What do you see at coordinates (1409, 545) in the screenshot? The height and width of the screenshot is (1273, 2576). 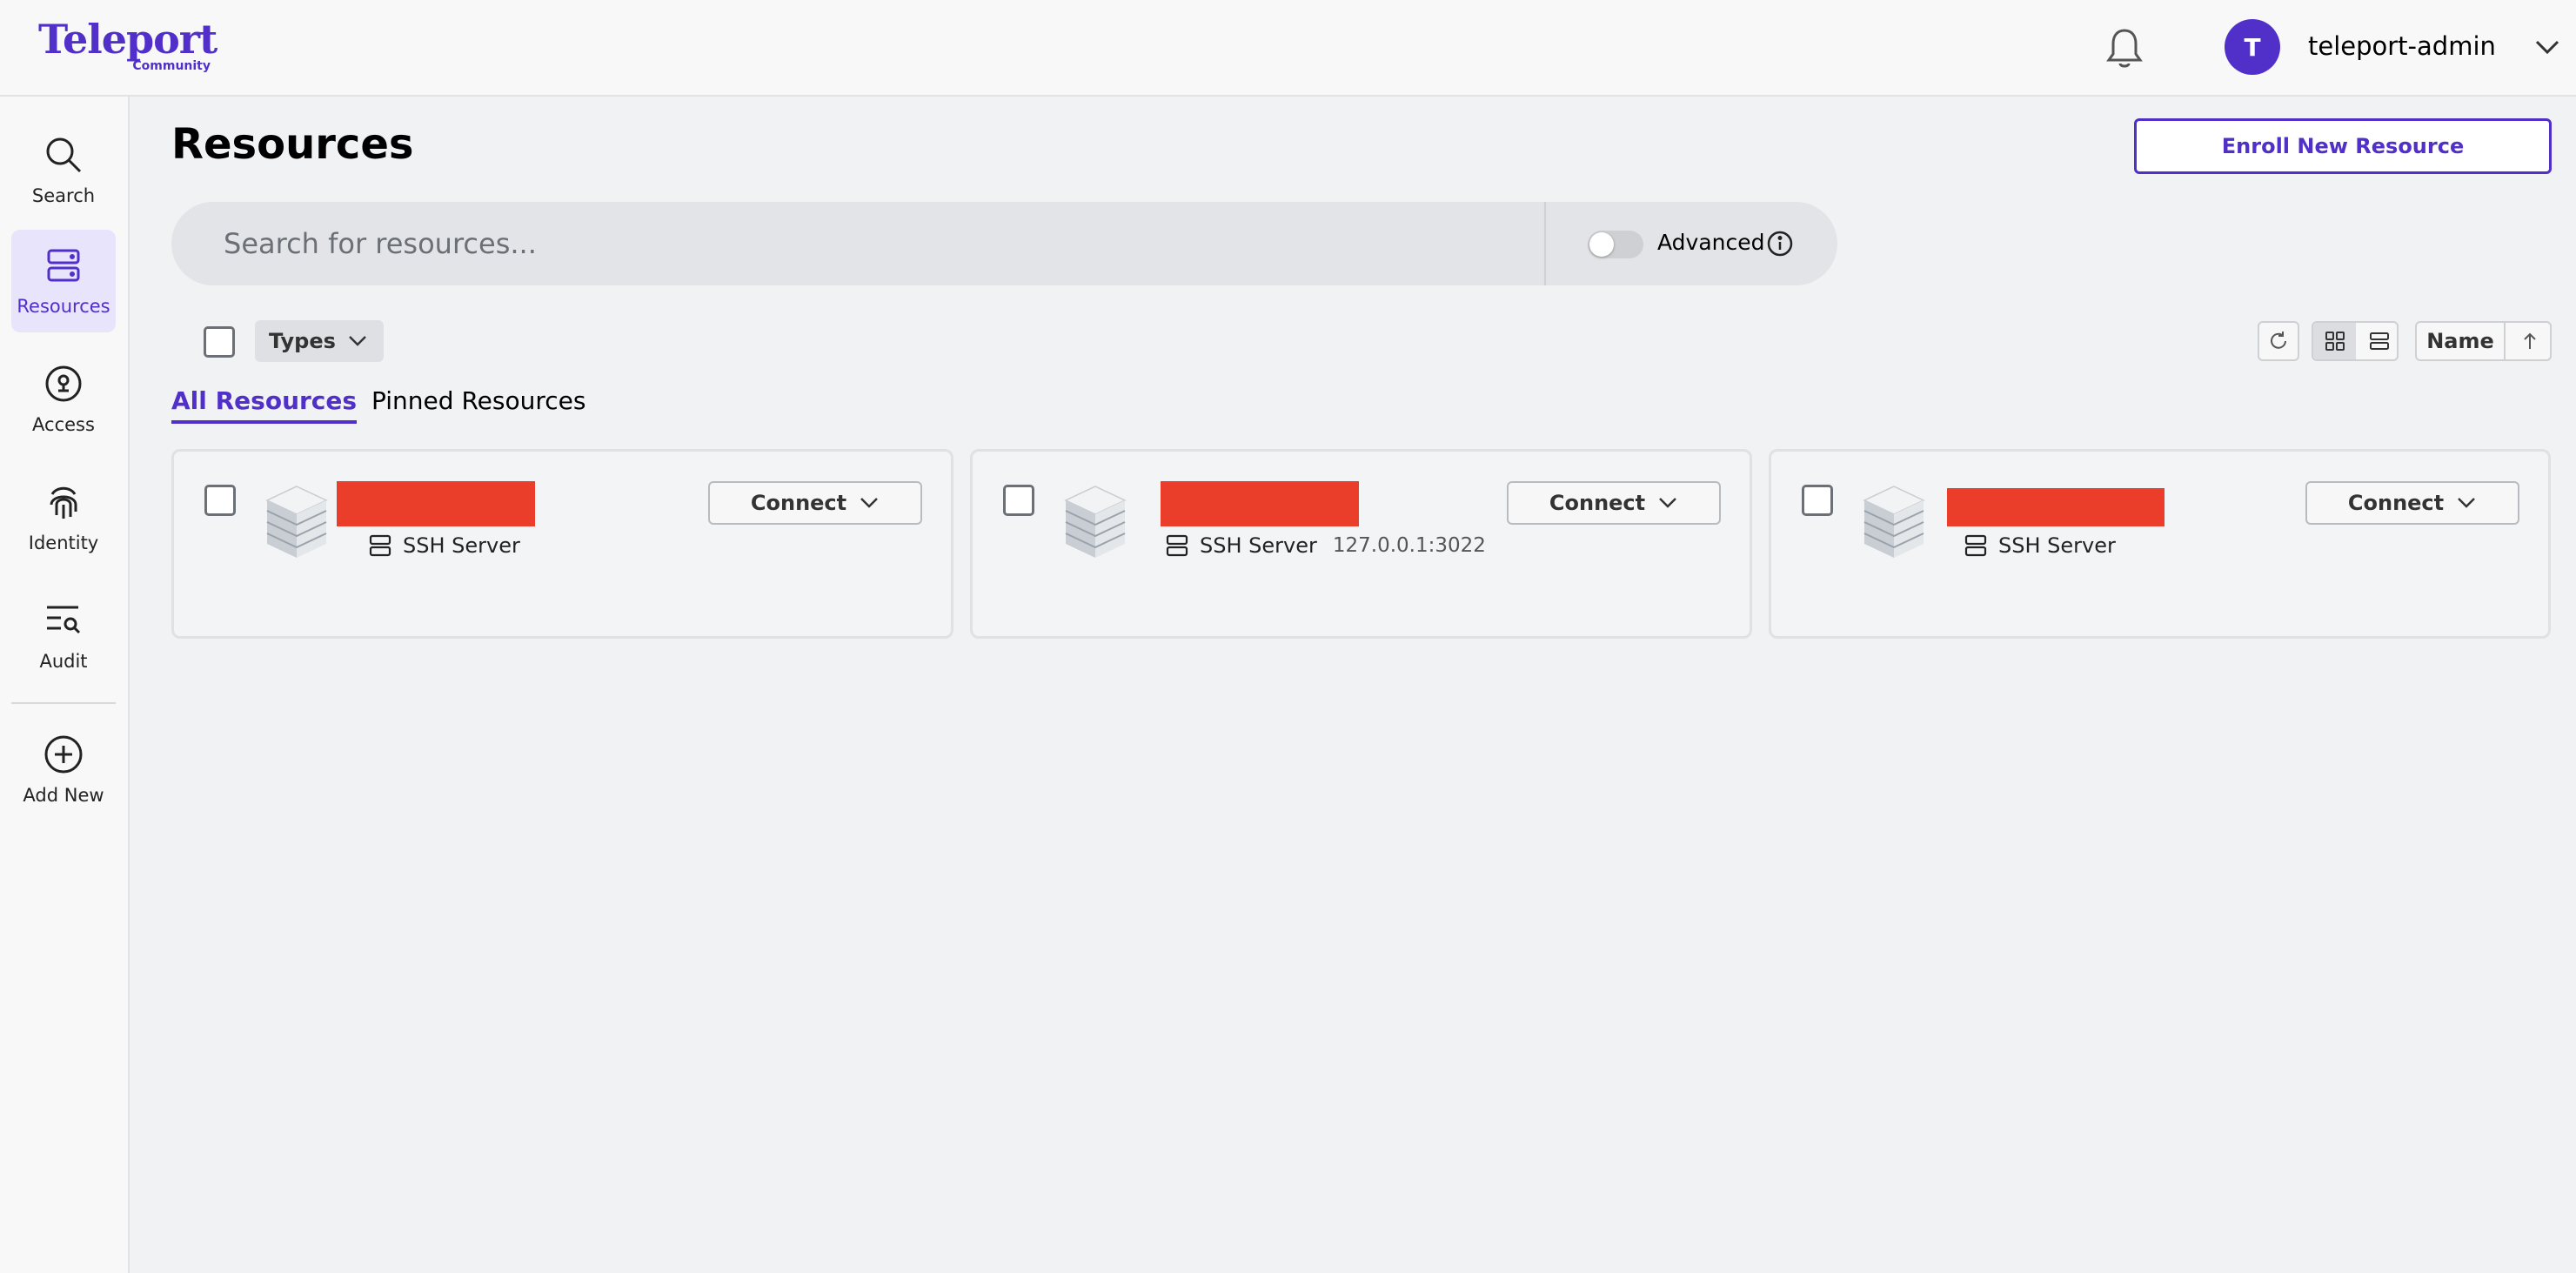 I see `resource-address: 127.0.0.1:3022` at bounding box center [1409, 545].